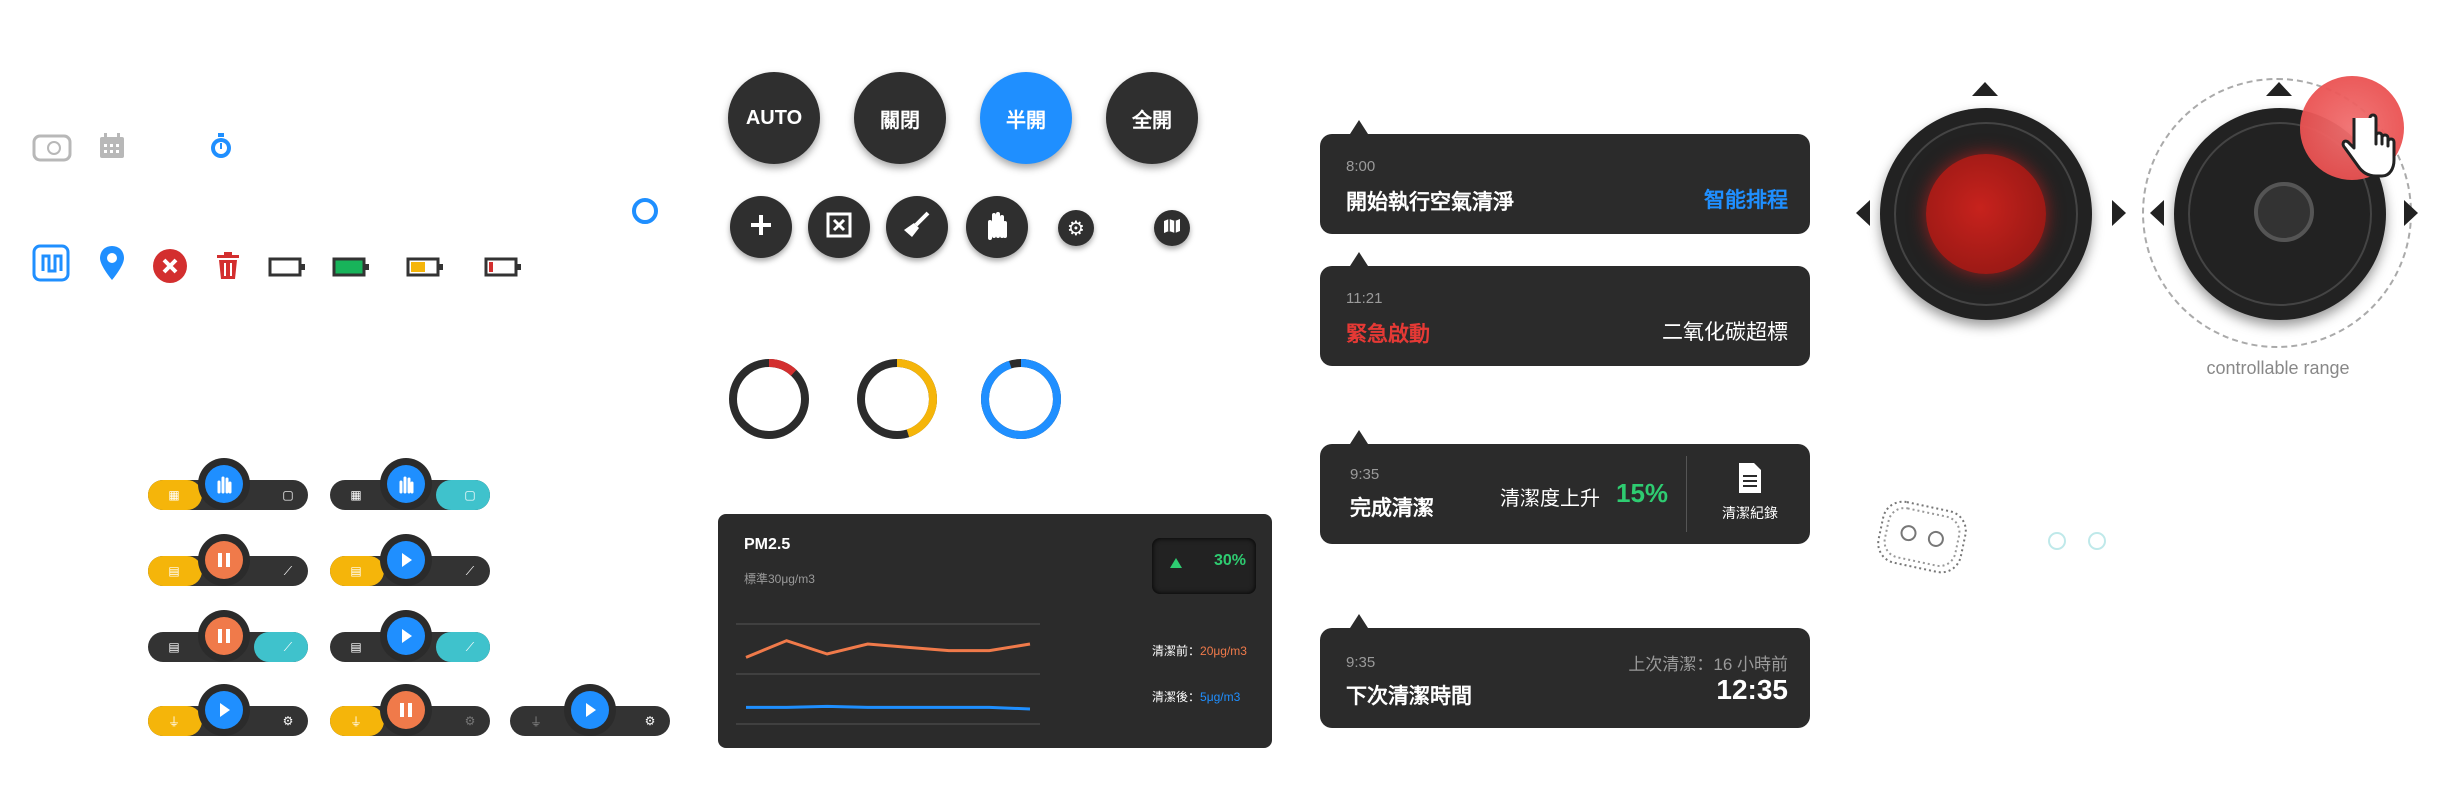 The width and height of the screenshot is (2452, 794). What do you see at coordinates (900, 118) in the screenshot?
I see `mode-off-button: 關閉` at bounding box center [900, 118].